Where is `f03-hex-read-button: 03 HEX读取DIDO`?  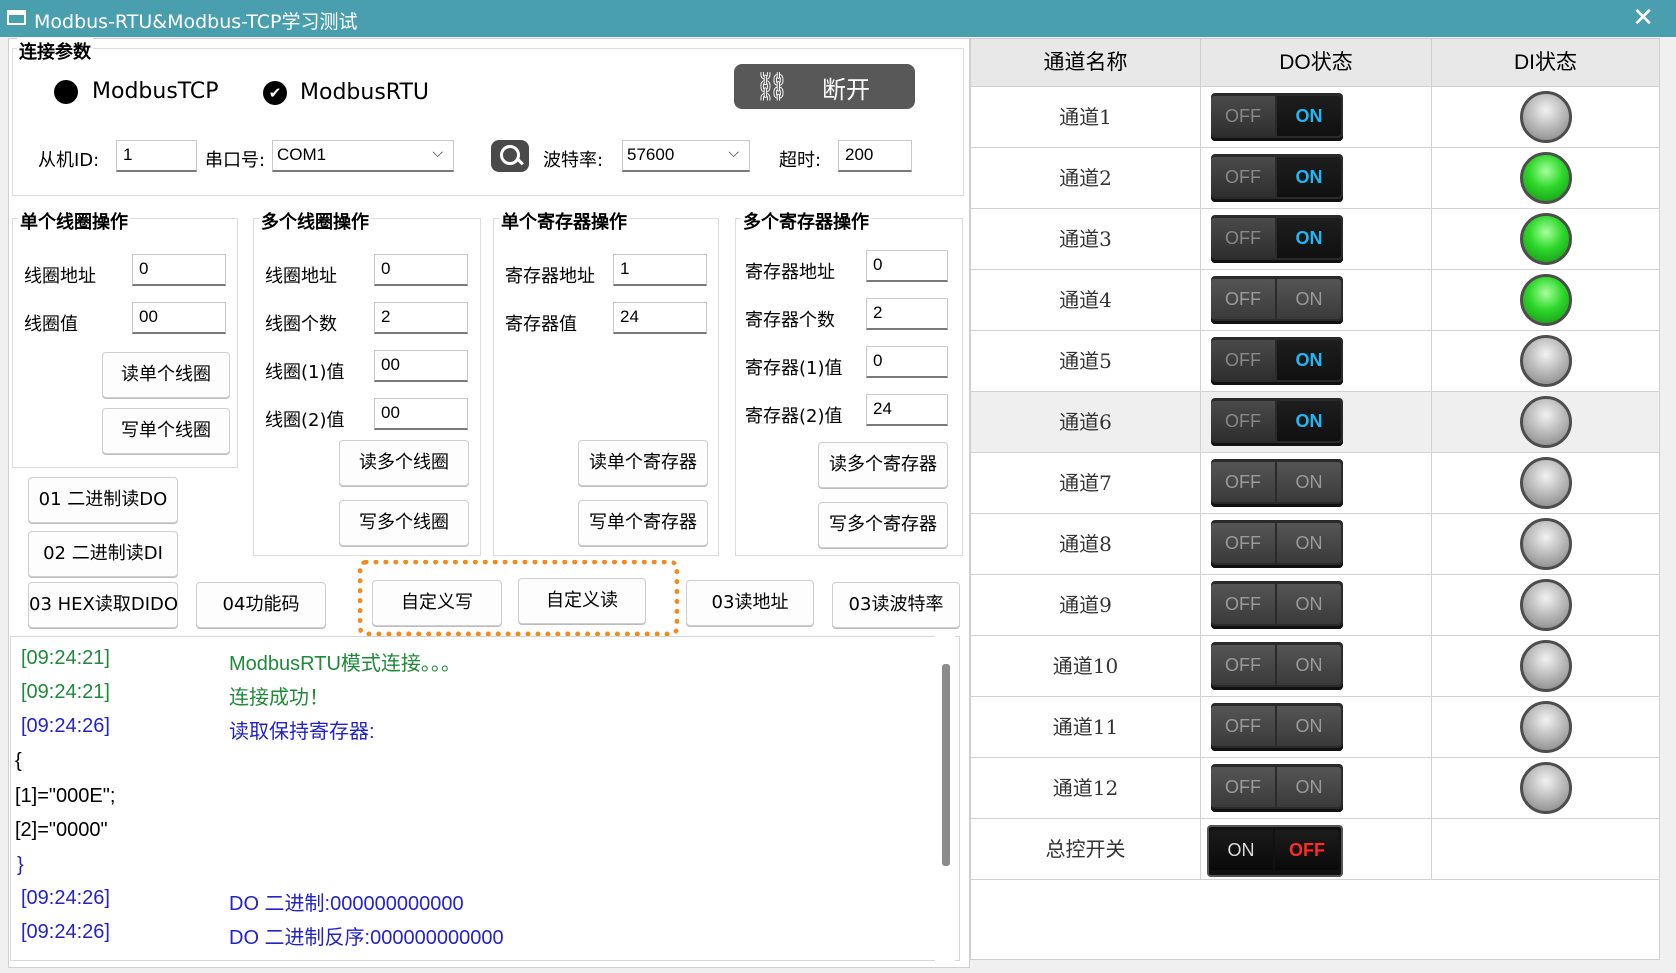
f03-hex-read-button: 03 HEX读取DIDO is located at coordinates (103, 605).